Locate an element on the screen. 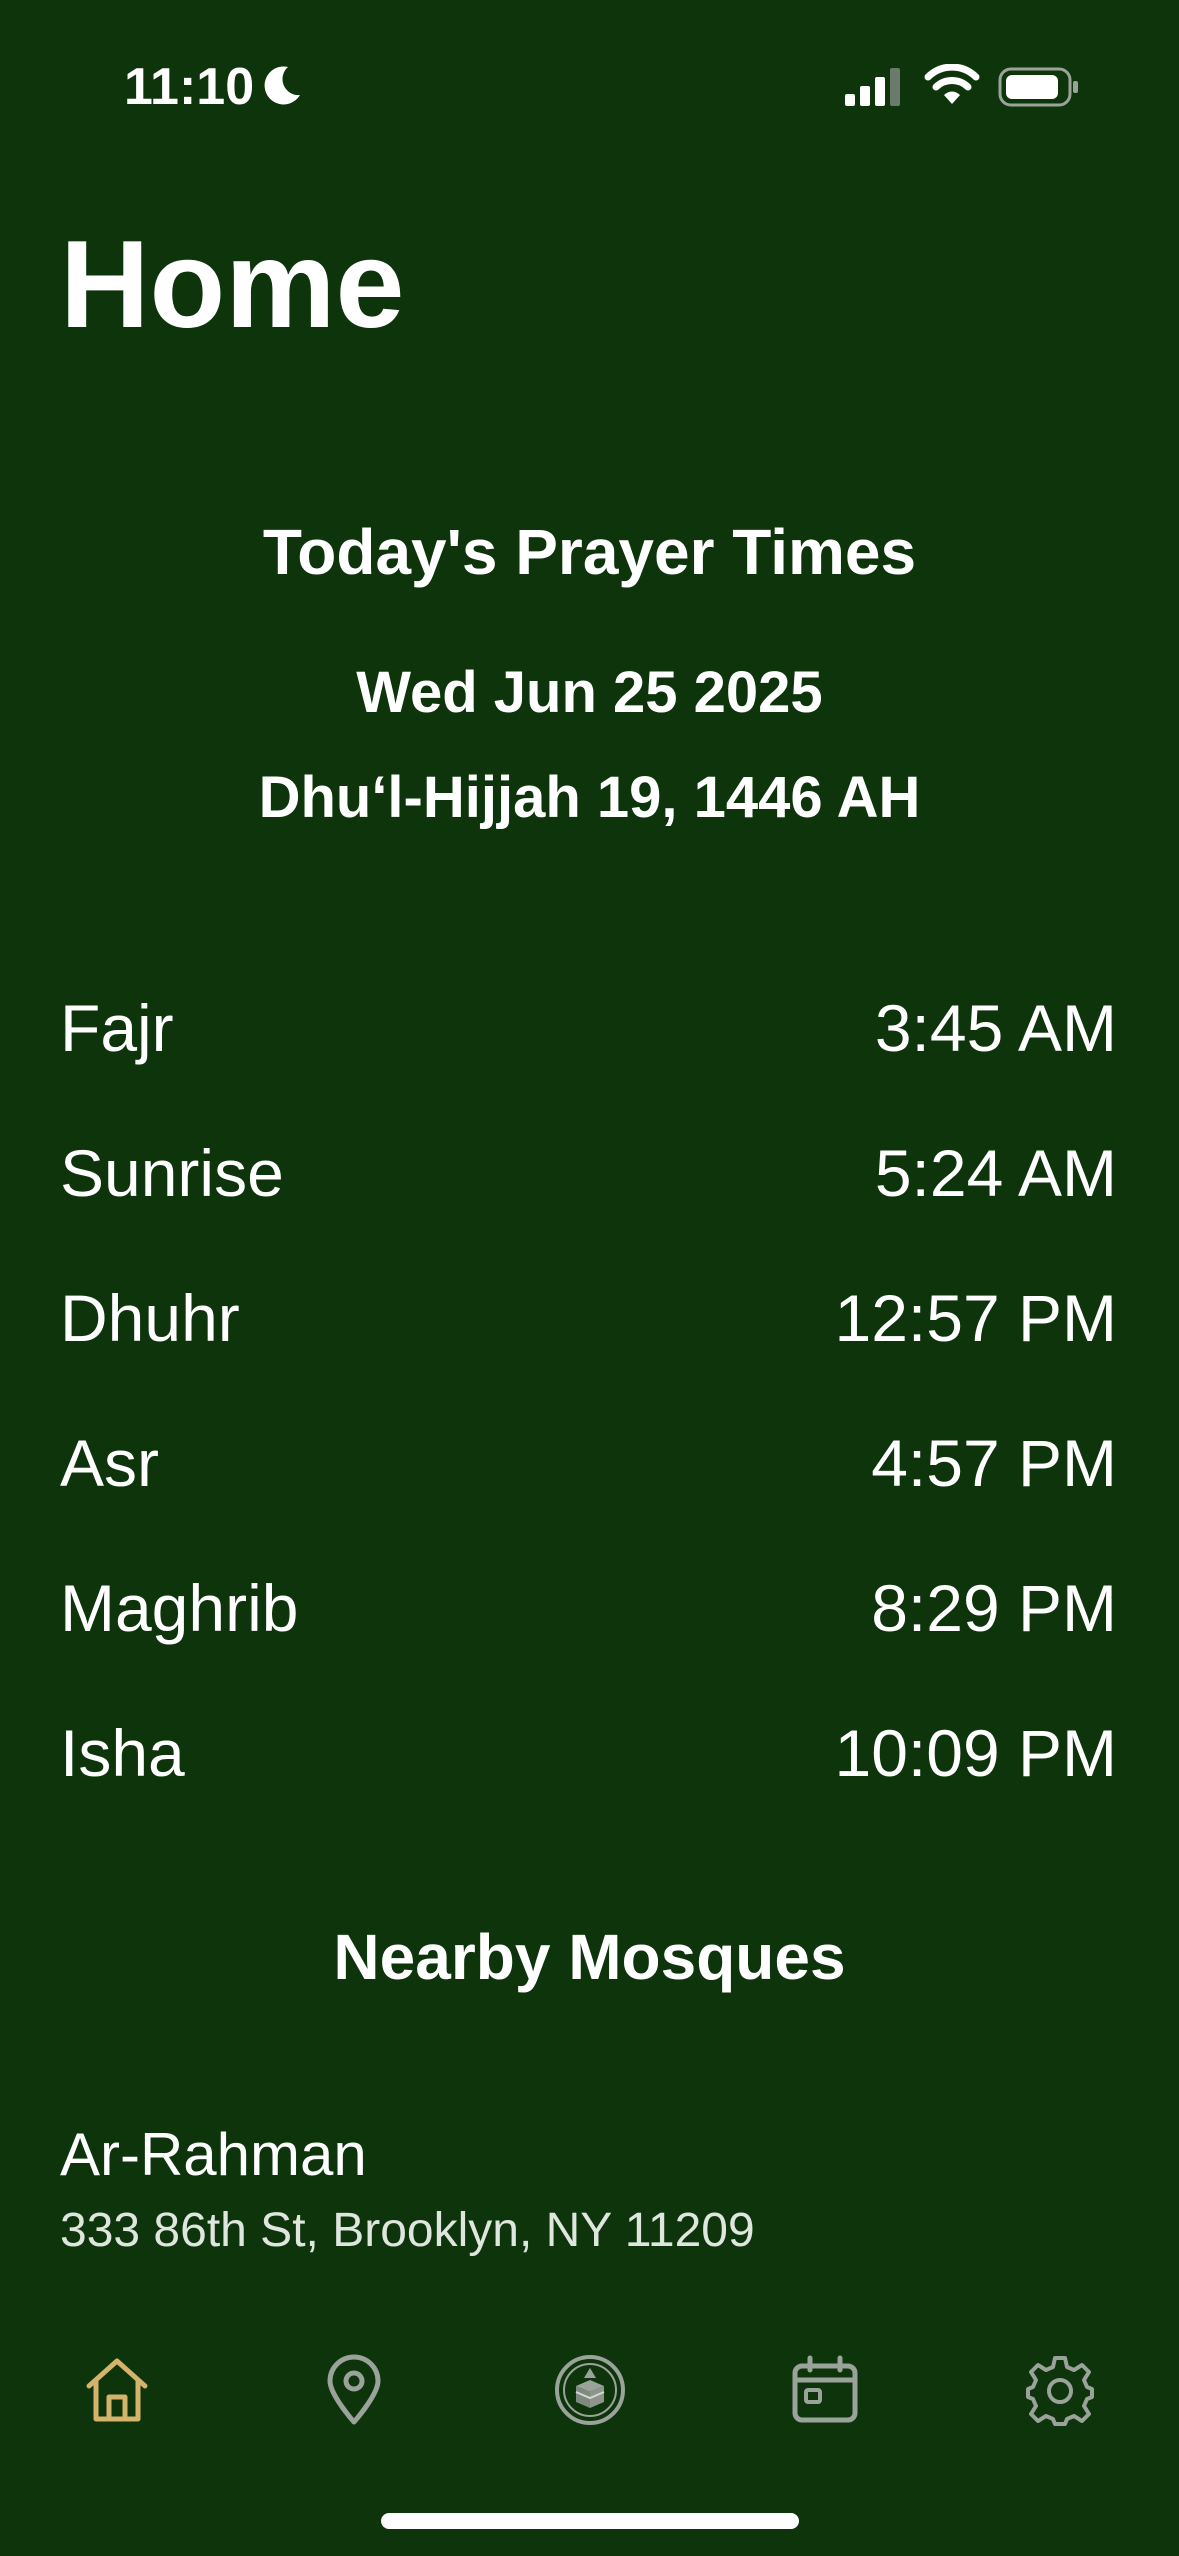  status-time: 11:10 is located at coordinates (189, 87).